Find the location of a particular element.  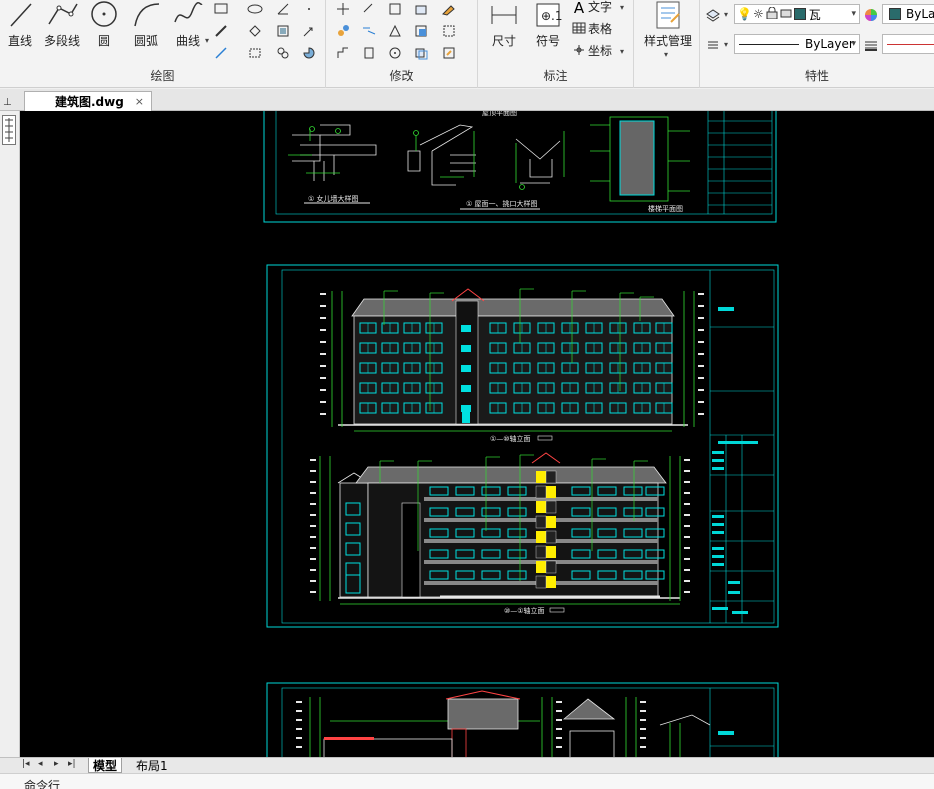

lineweight-select is located at coordinates (908, 44).